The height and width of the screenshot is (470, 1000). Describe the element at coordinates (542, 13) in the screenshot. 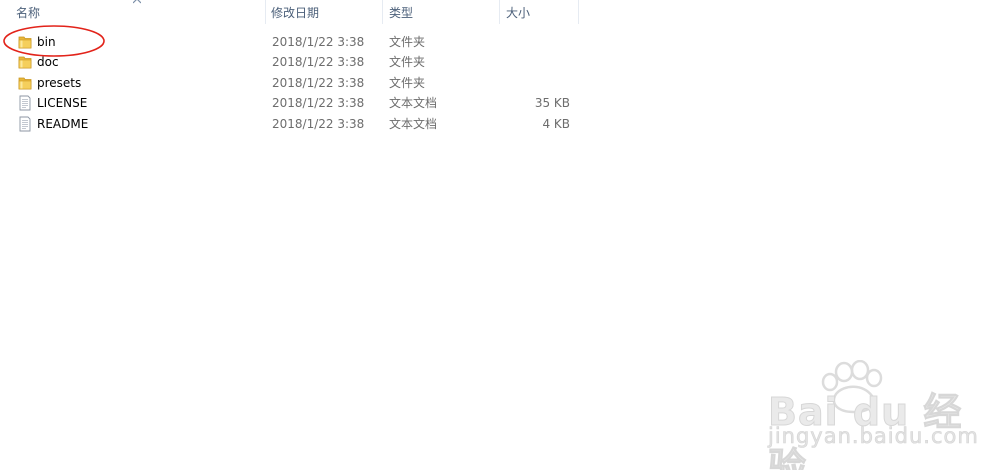

I see `column-header-size: 大小` at that location.